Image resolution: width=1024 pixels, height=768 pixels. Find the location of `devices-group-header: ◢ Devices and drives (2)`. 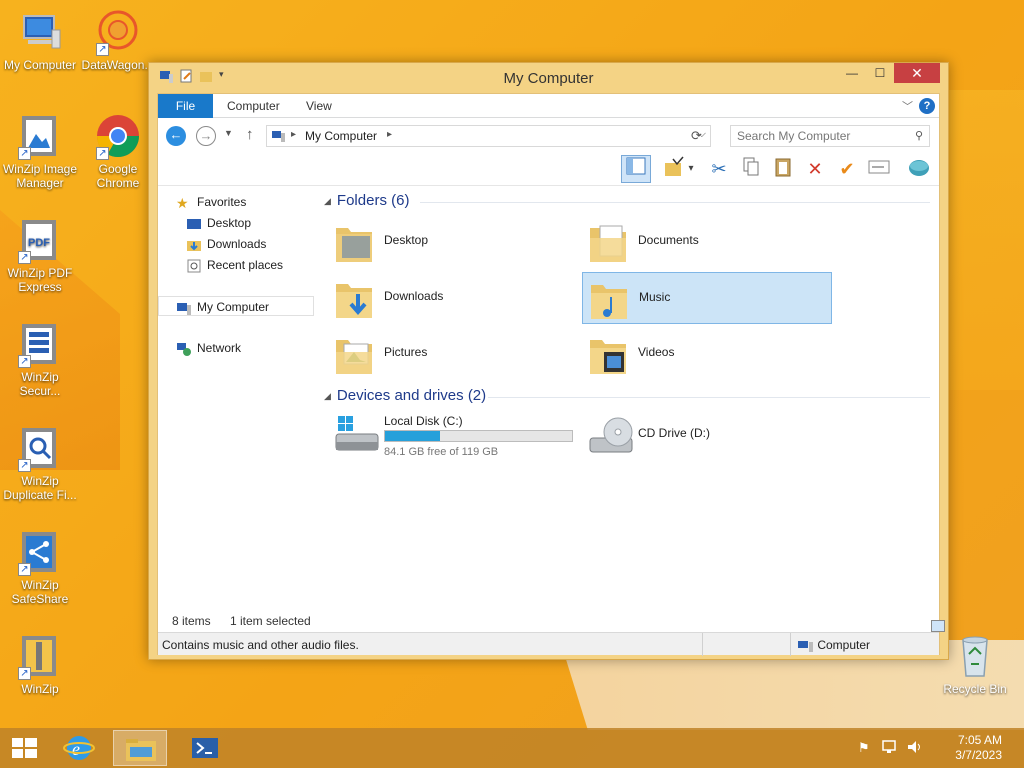

devices-group-header: ◢ Devices and drives (2) is located at coordinates (405, 395).